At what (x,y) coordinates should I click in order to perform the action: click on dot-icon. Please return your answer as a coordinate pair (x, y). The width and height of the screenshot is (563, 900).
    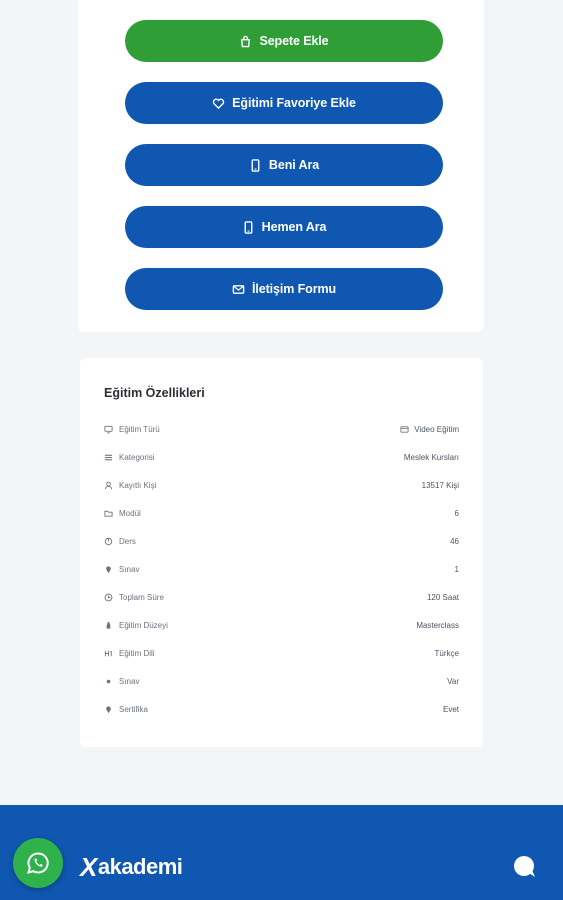
    Looking at the image, I should click on (108, 681).